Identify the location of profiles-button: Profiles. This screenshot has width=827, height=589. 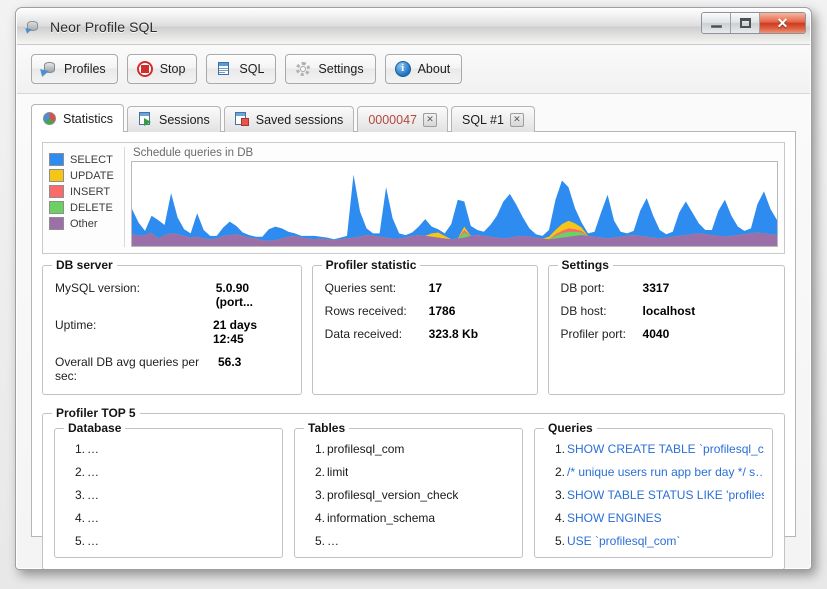
(74, 69).